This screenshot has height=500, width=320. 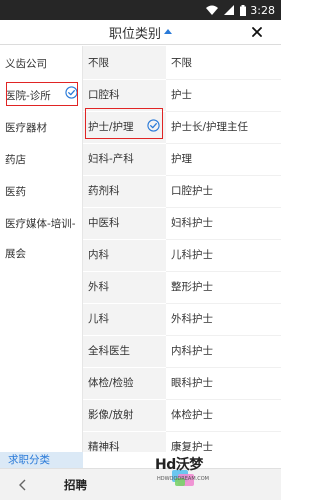 I want to click on bottom-bar: 招聘, so click(x=140, y=484).